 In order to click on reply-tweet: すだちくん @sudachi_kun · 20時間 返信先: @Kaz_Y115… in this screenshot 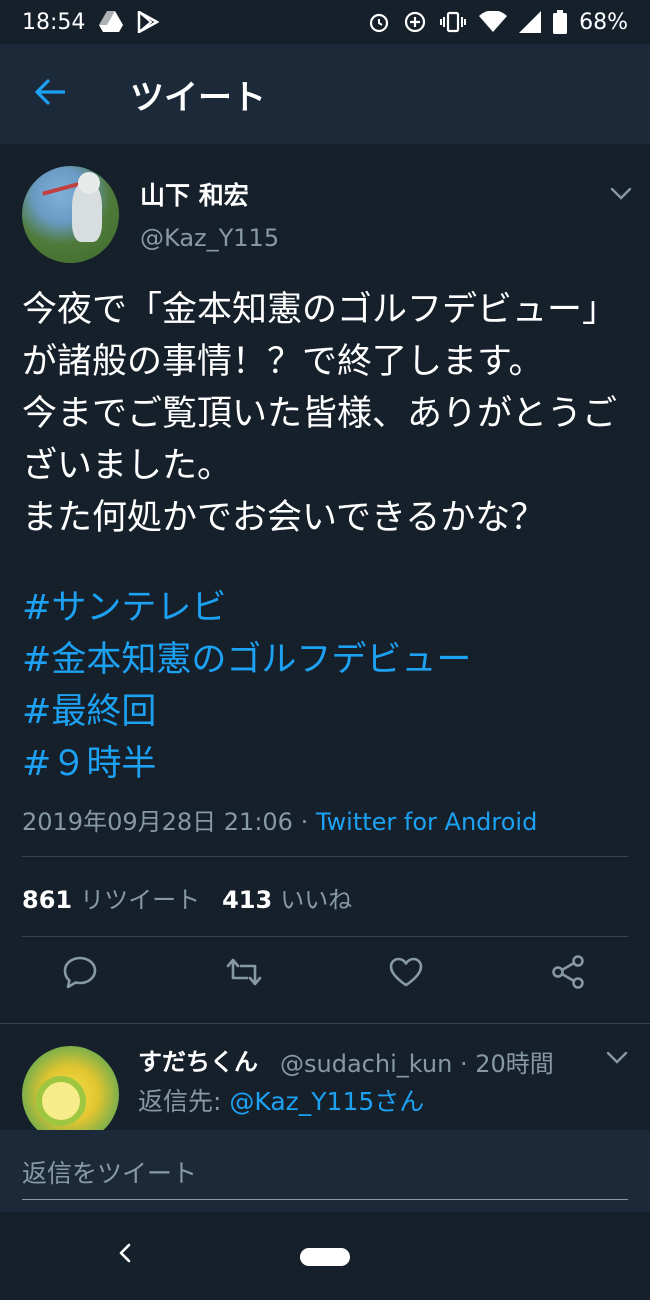, I will do `click(325, 1077)`.